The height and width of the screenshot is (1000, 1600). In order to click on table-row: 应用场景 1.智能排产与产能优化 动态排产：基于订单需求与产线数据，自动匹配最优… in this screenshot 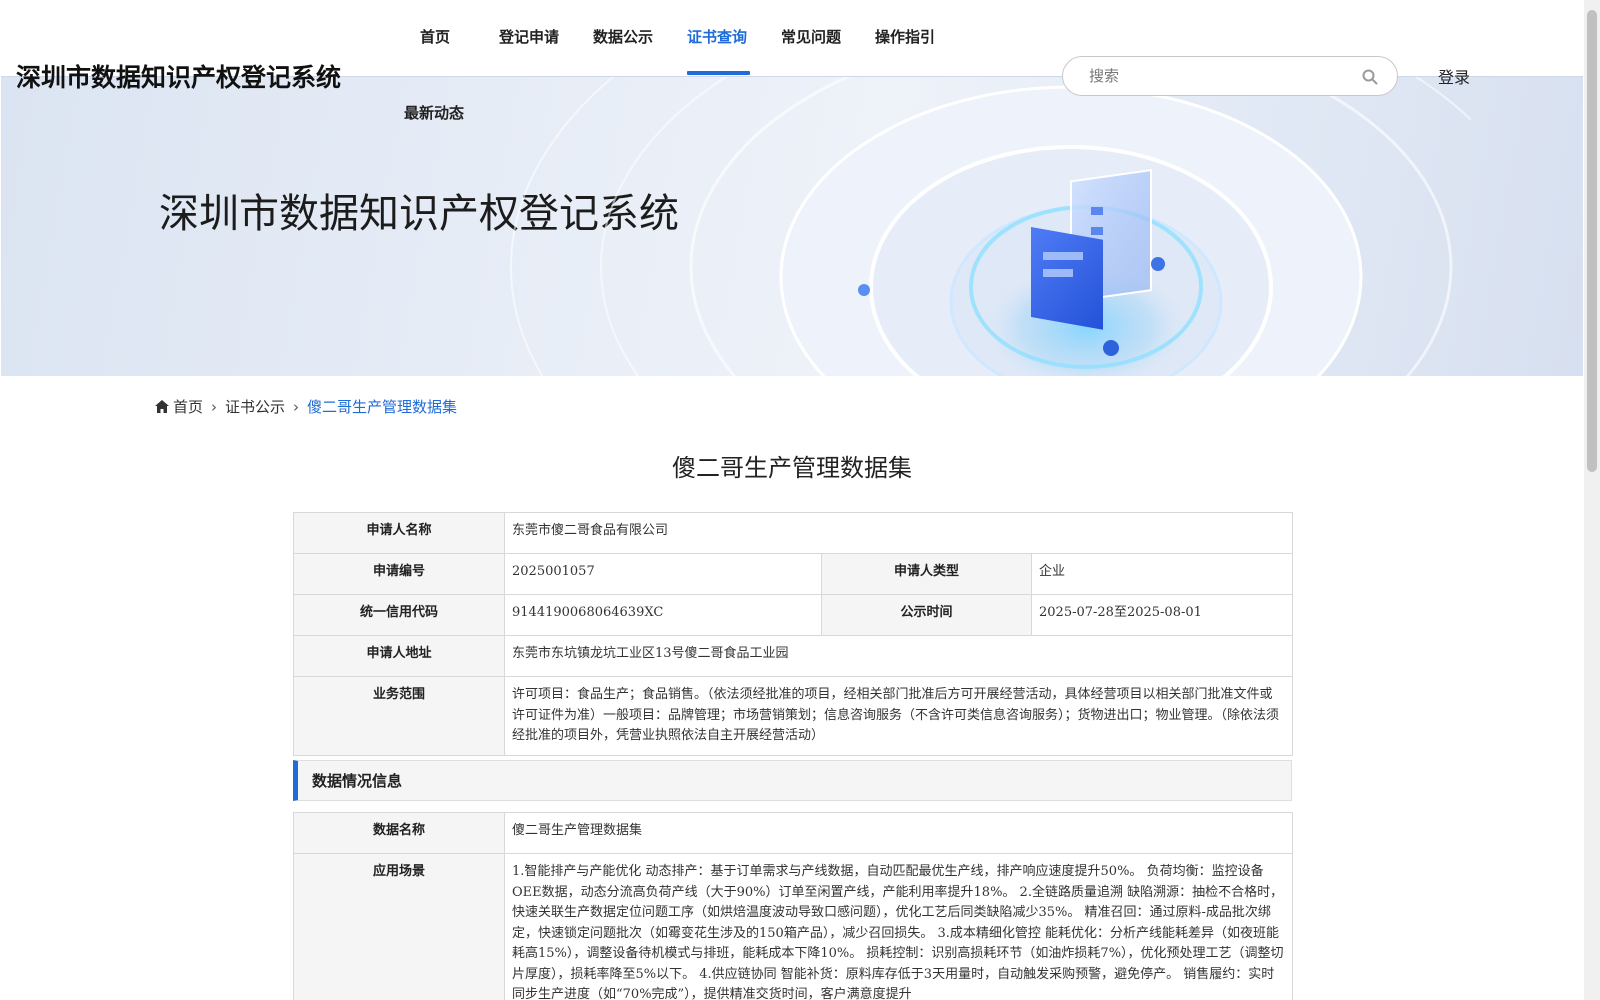, I will do `click(793, 926)`.